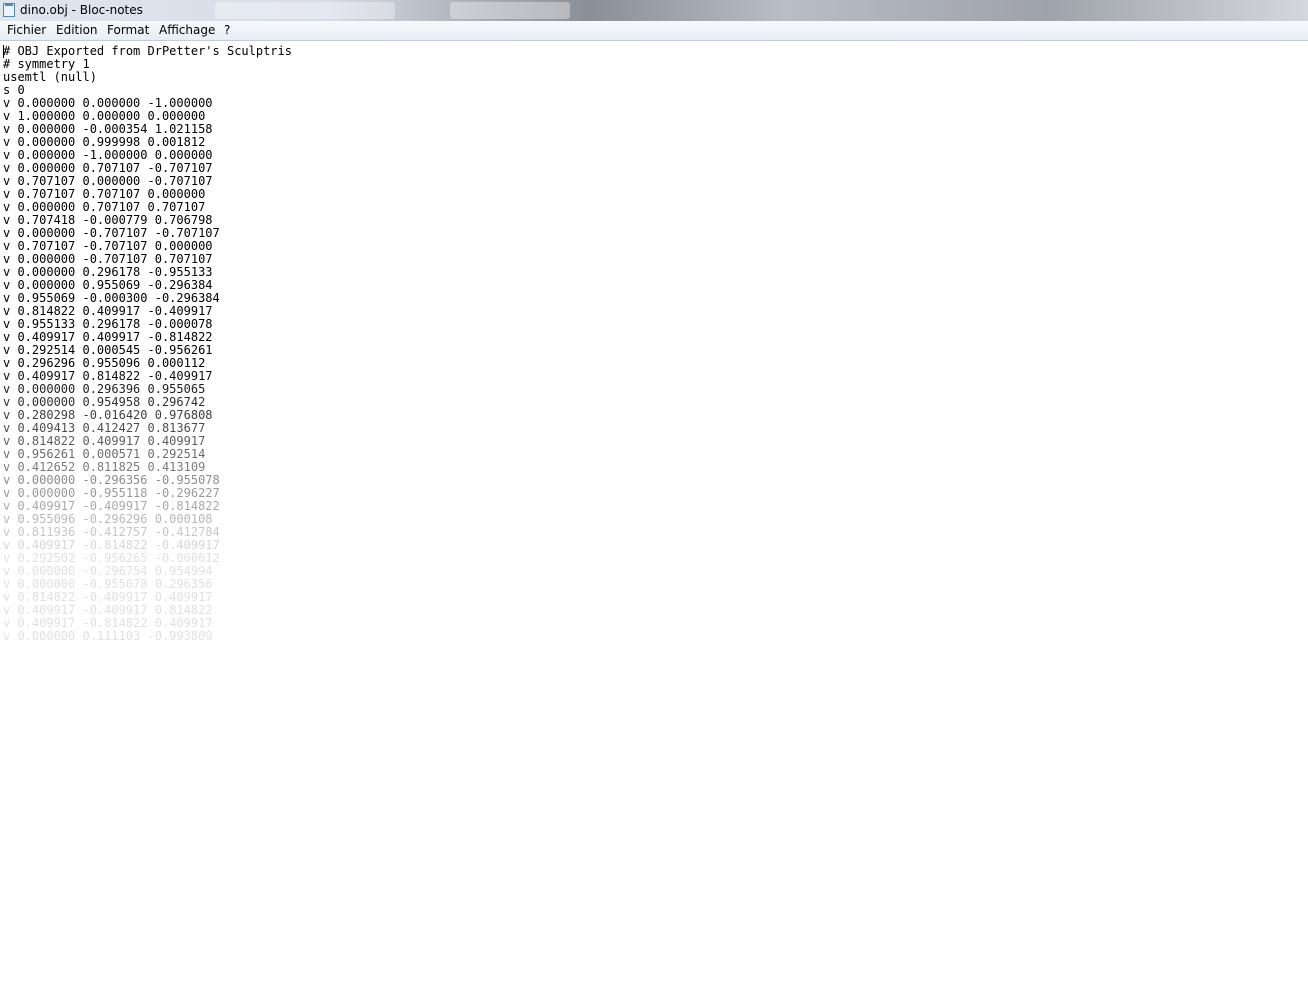  Describe the element at coordinates (128, 30) in the screenshot. I see `menu-format: Format` at that location.